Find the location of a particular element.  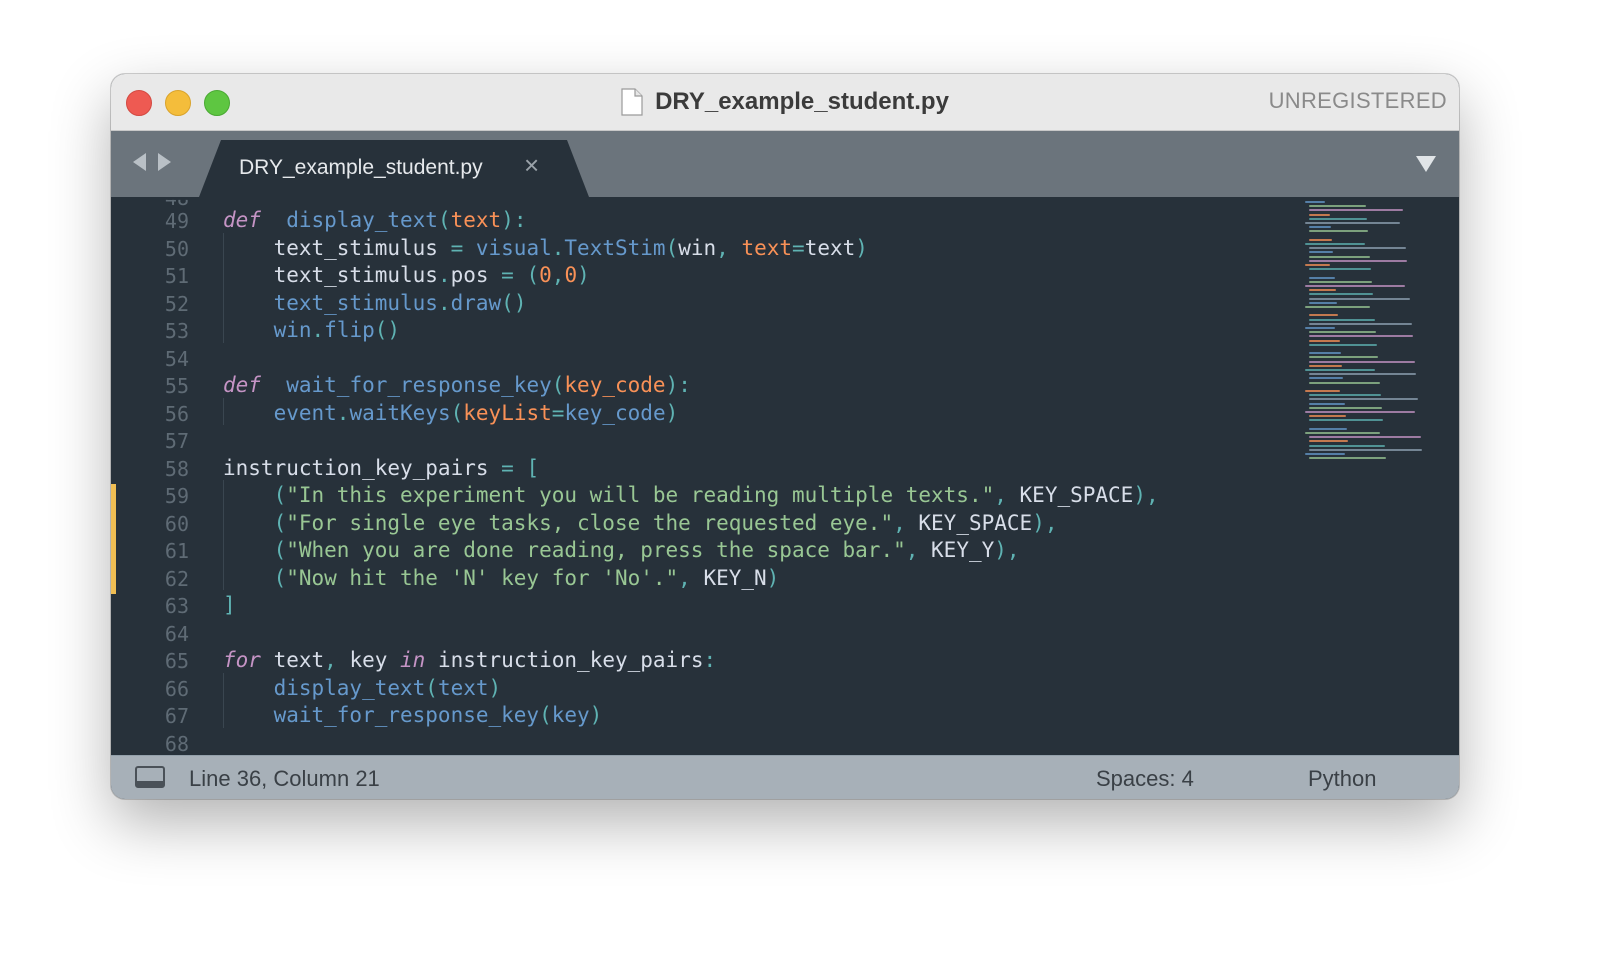

panel-toggle-icon is located at coordinates (150, 777).